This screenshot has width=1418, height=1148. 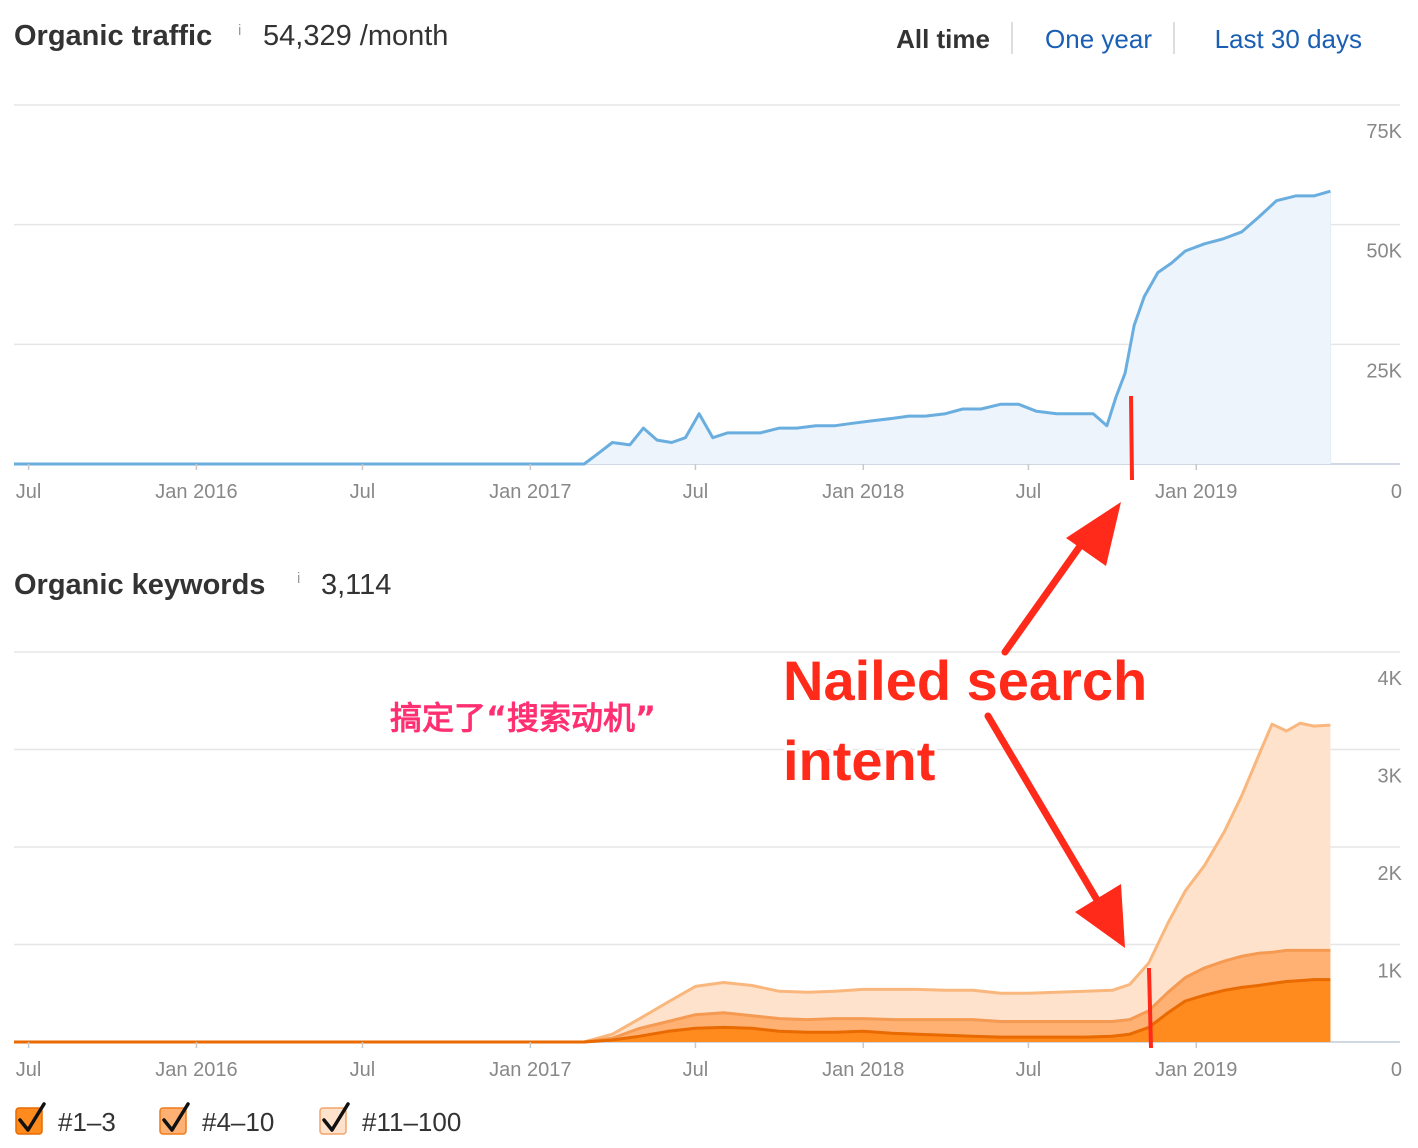 I want to click on legend-item: #1–3, so click(x=65, y=1119).